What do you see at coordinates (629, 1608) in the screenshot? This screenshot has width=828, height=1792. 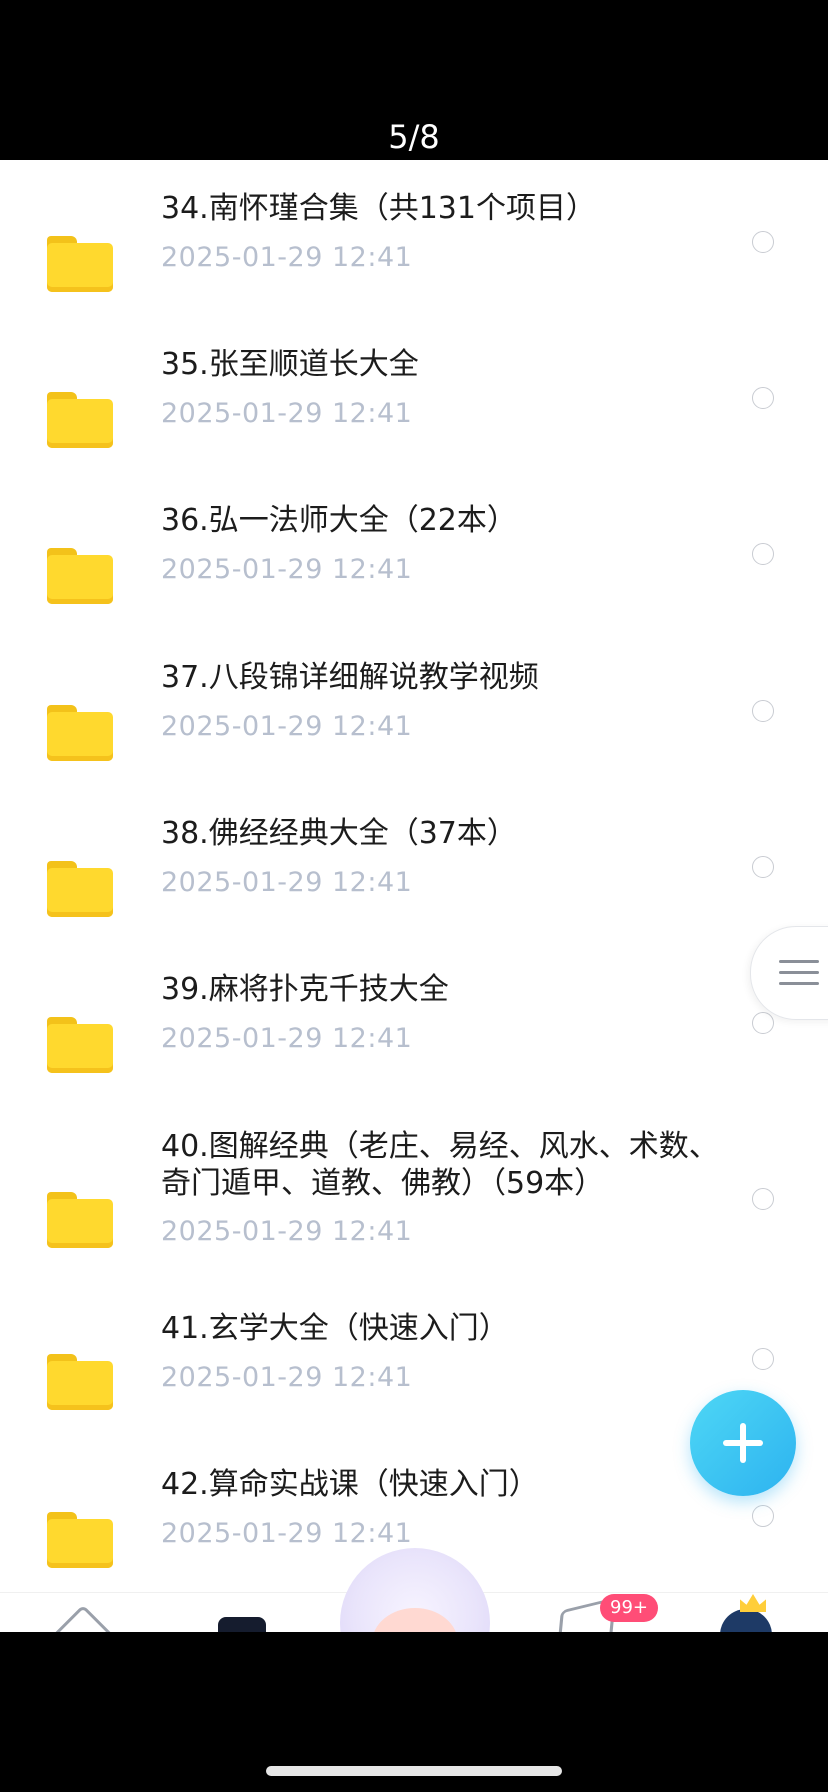 I see `notification-badge: 99+` at bounding box center [629, 1608].